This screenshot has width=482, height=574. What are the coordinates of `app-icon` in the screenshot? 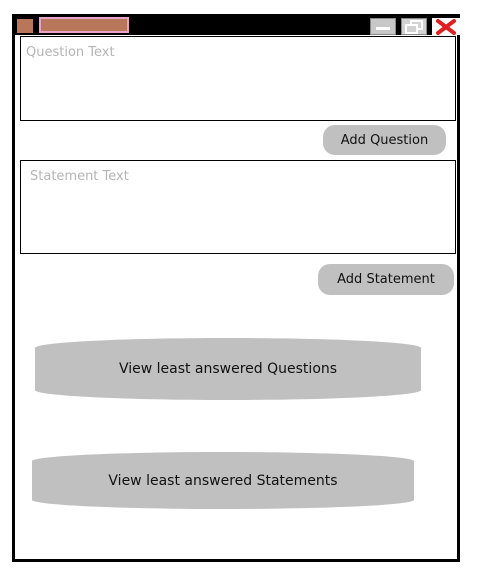 It's located at (25, 26).